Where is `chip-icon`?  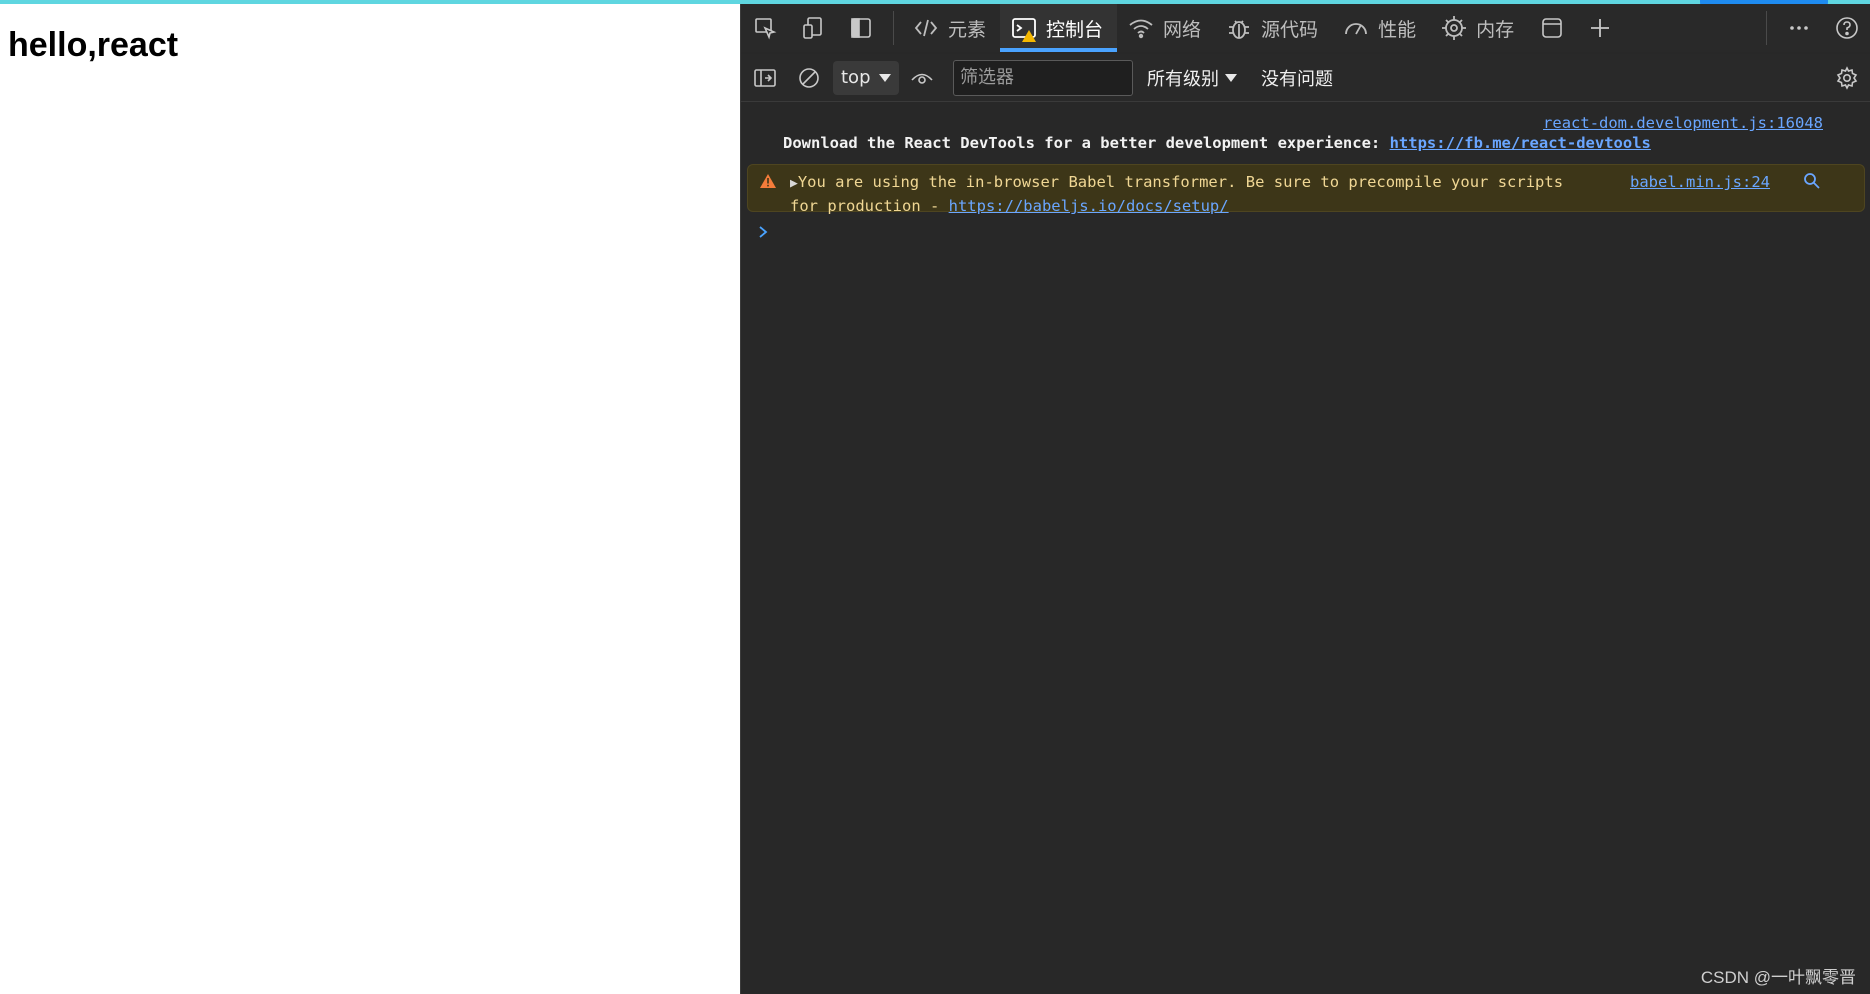
chip-icon is located at coordinates (1454, 28).